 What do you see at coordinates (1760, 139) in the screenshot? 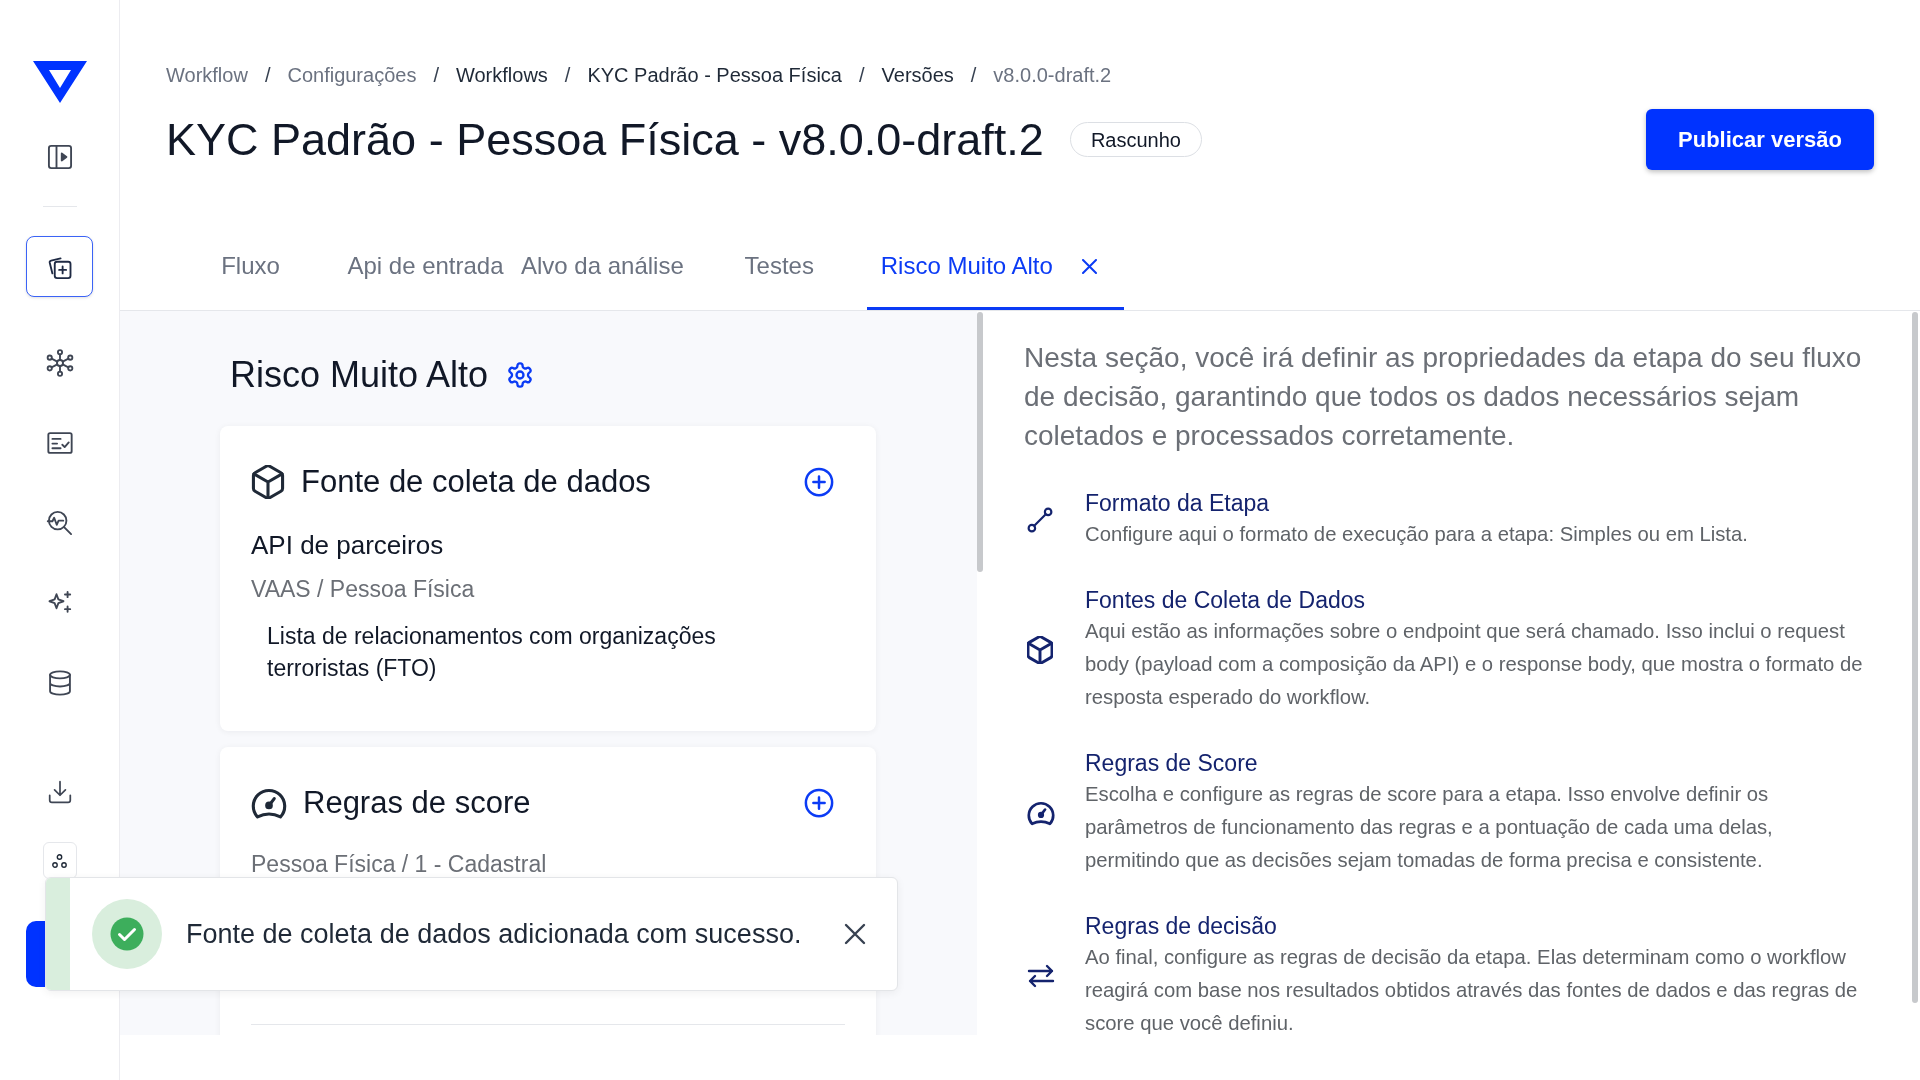
I see `publish-button: Publicar versão` at bounding box center [1760, 139].